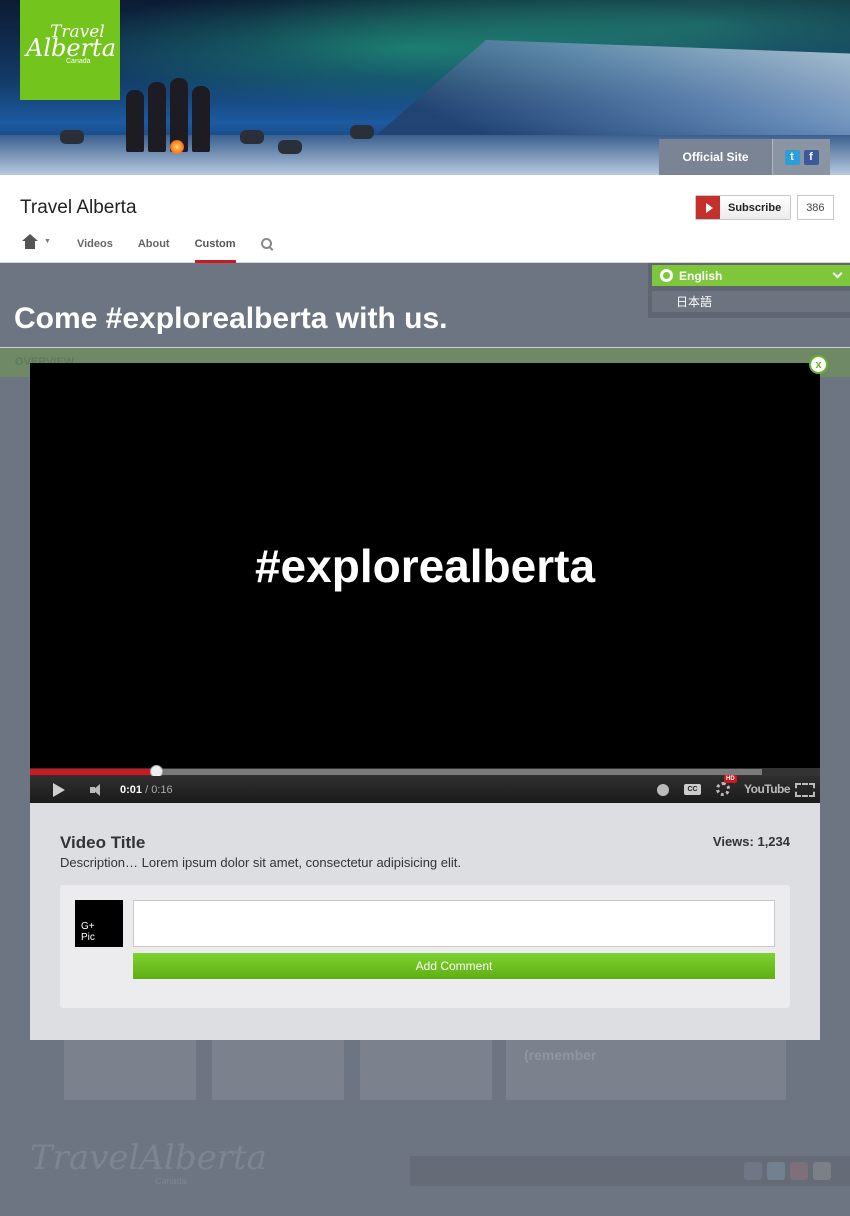 This screenshot has height=1216, width=850. What do you see at coordinates (78, 208) in the screenshot?
I see `channel-title: Travel Alberta` at bounding box center [78, 208].